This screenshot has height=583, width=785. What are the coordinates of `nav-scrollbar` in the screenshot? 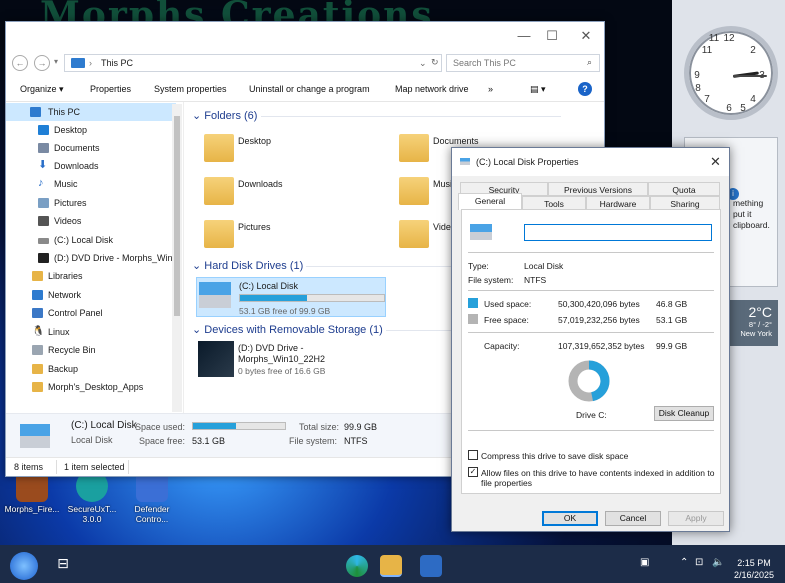 It's located at (177, 258).